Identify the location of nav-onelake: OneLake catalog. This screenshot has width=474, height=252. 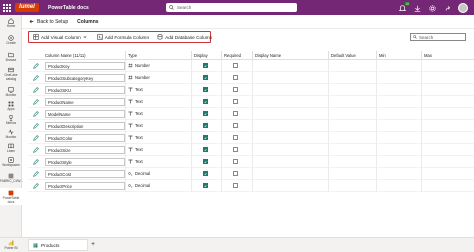
(11, 74).